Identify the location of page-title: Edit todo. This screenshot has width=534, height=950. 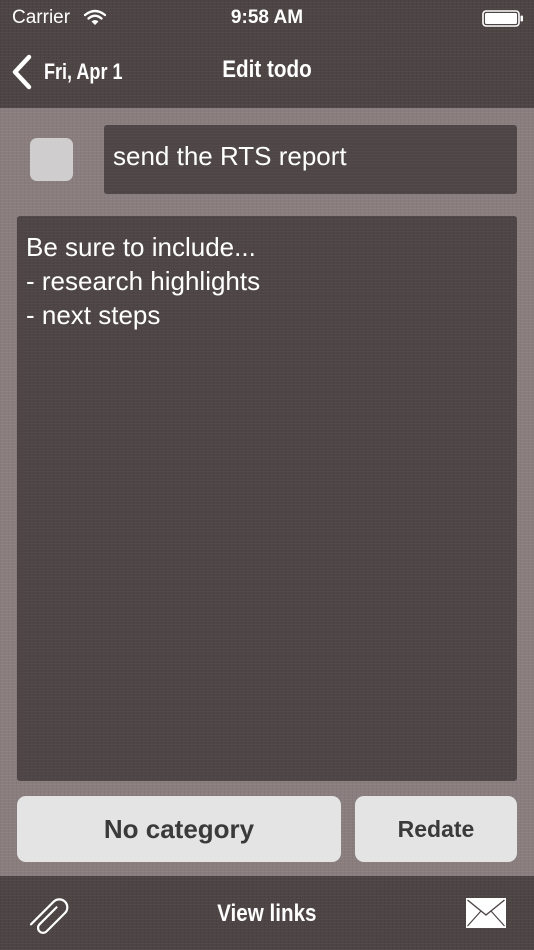
(267, 69).